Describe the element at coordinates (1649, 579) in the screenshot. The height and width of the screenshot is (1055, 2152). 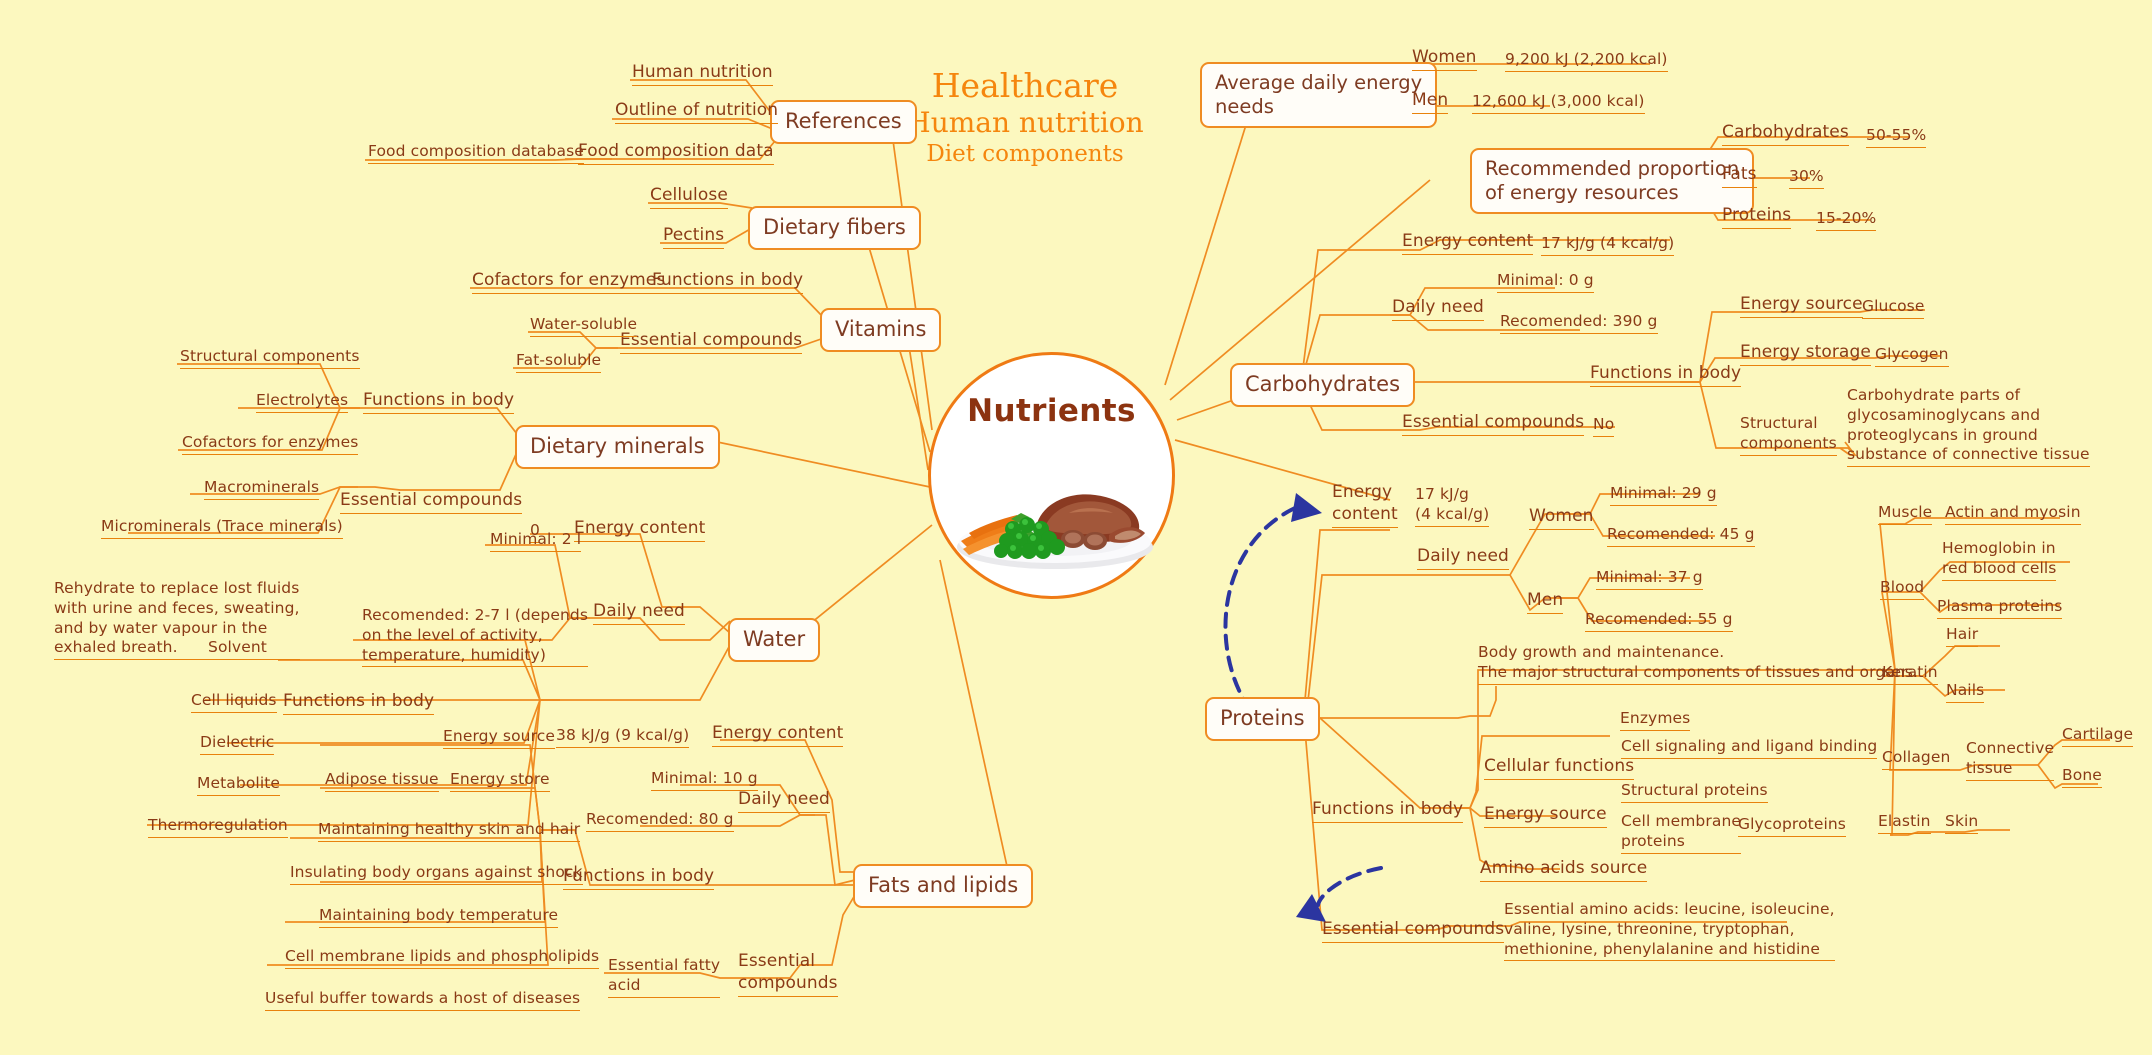
I see `leaf-prot-men-minimal: Minimal: 37 g` at that location.